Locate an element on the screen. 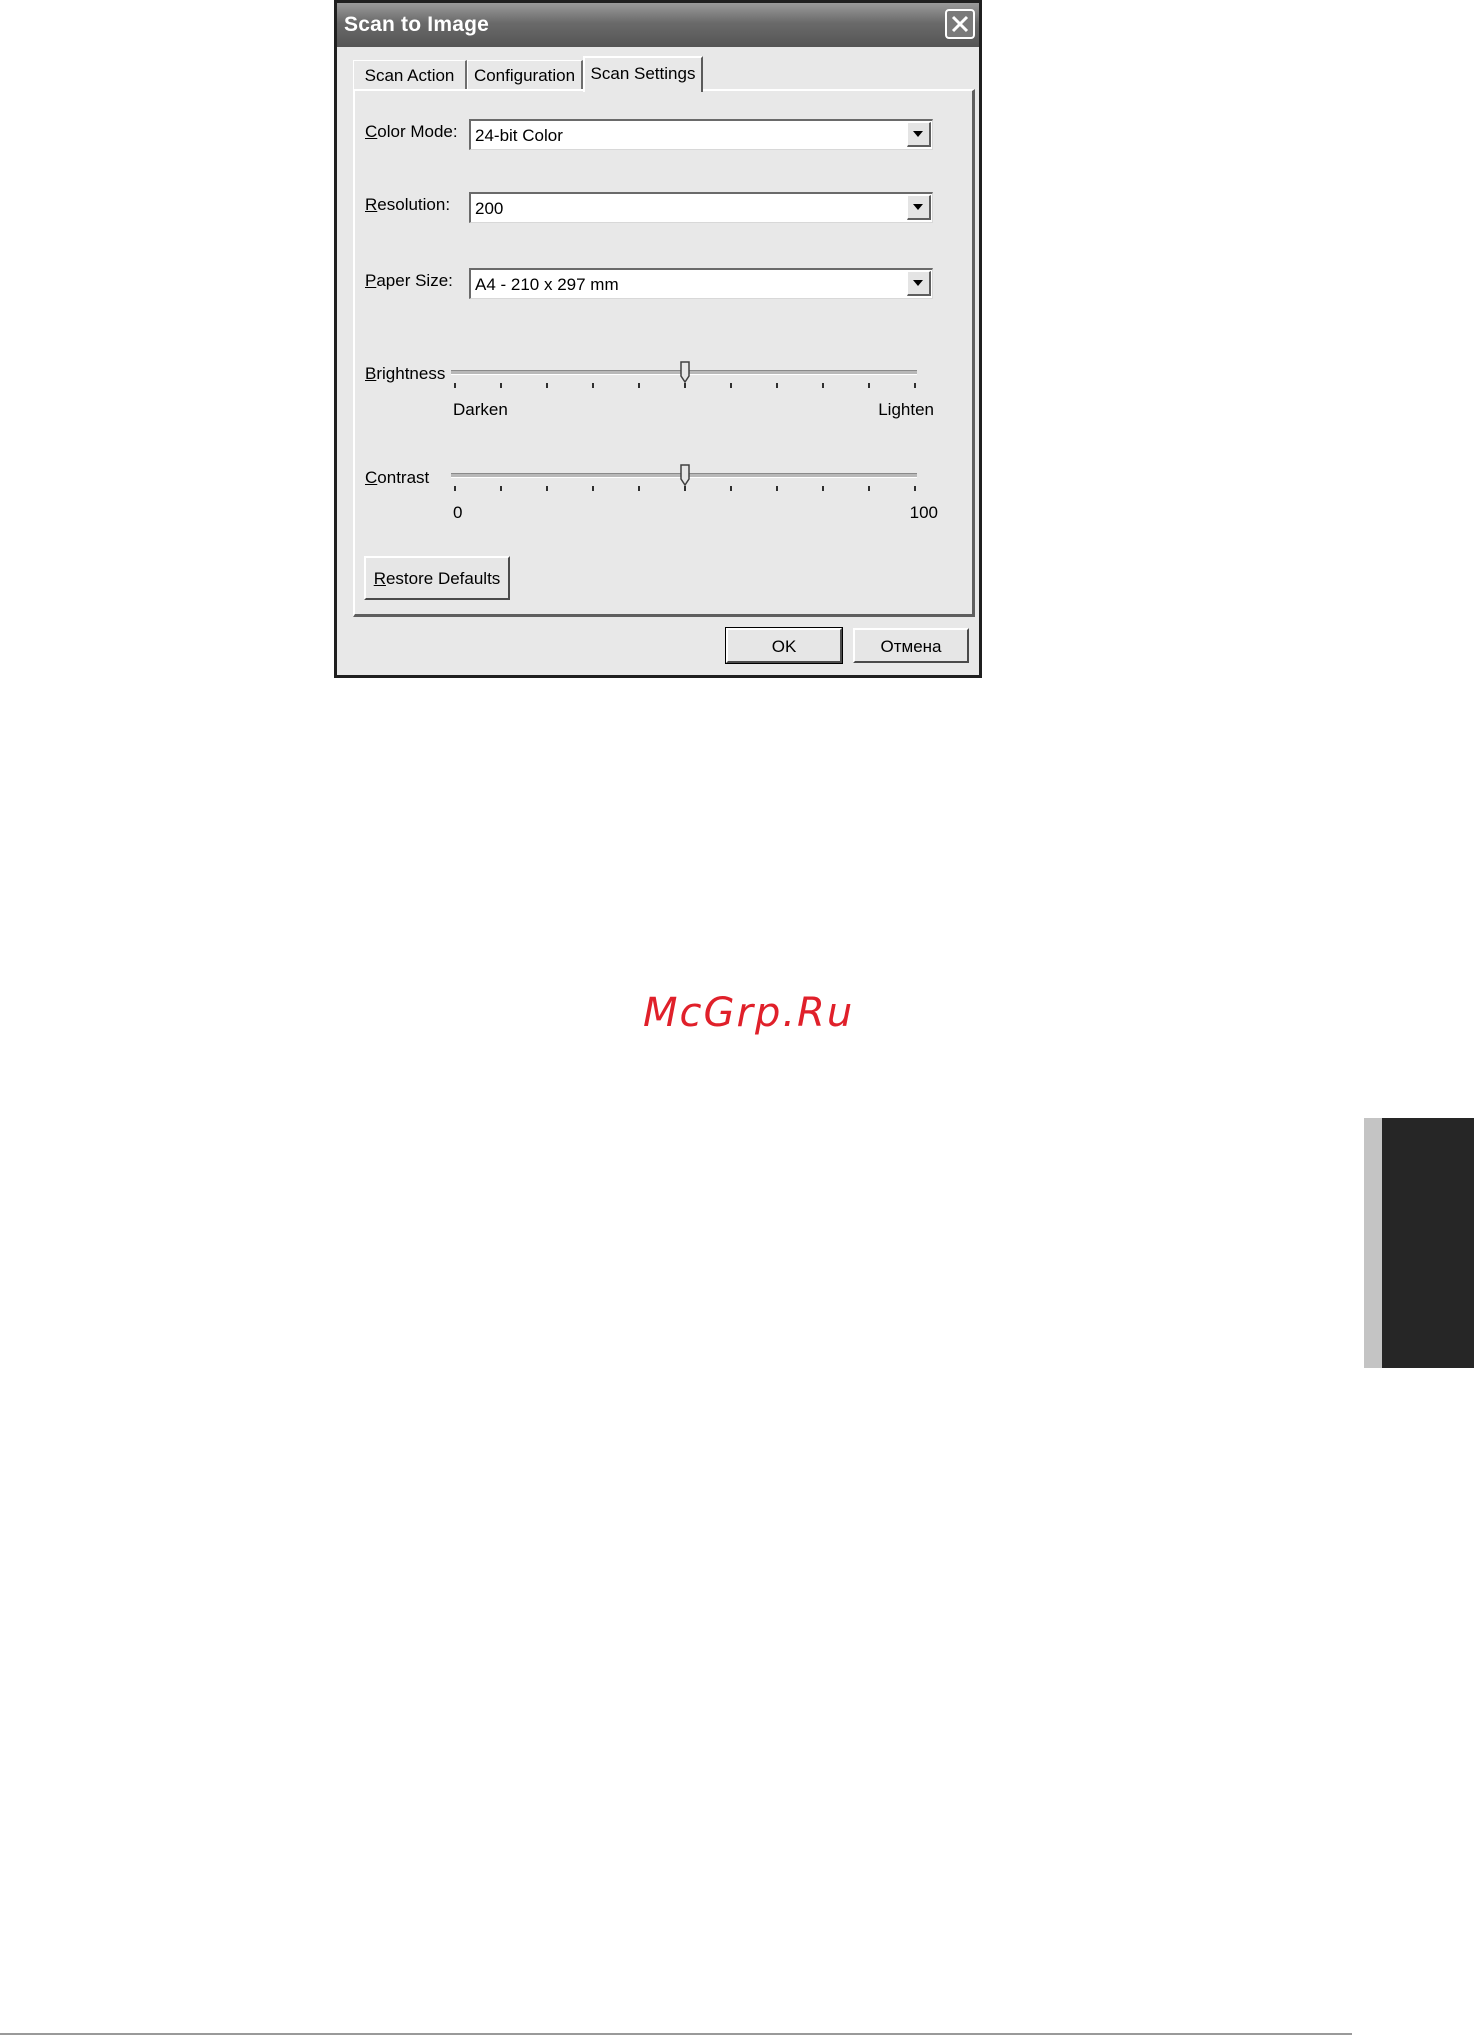  tab-scan-settings: Scan Settings is located at coordinates (643, 74).